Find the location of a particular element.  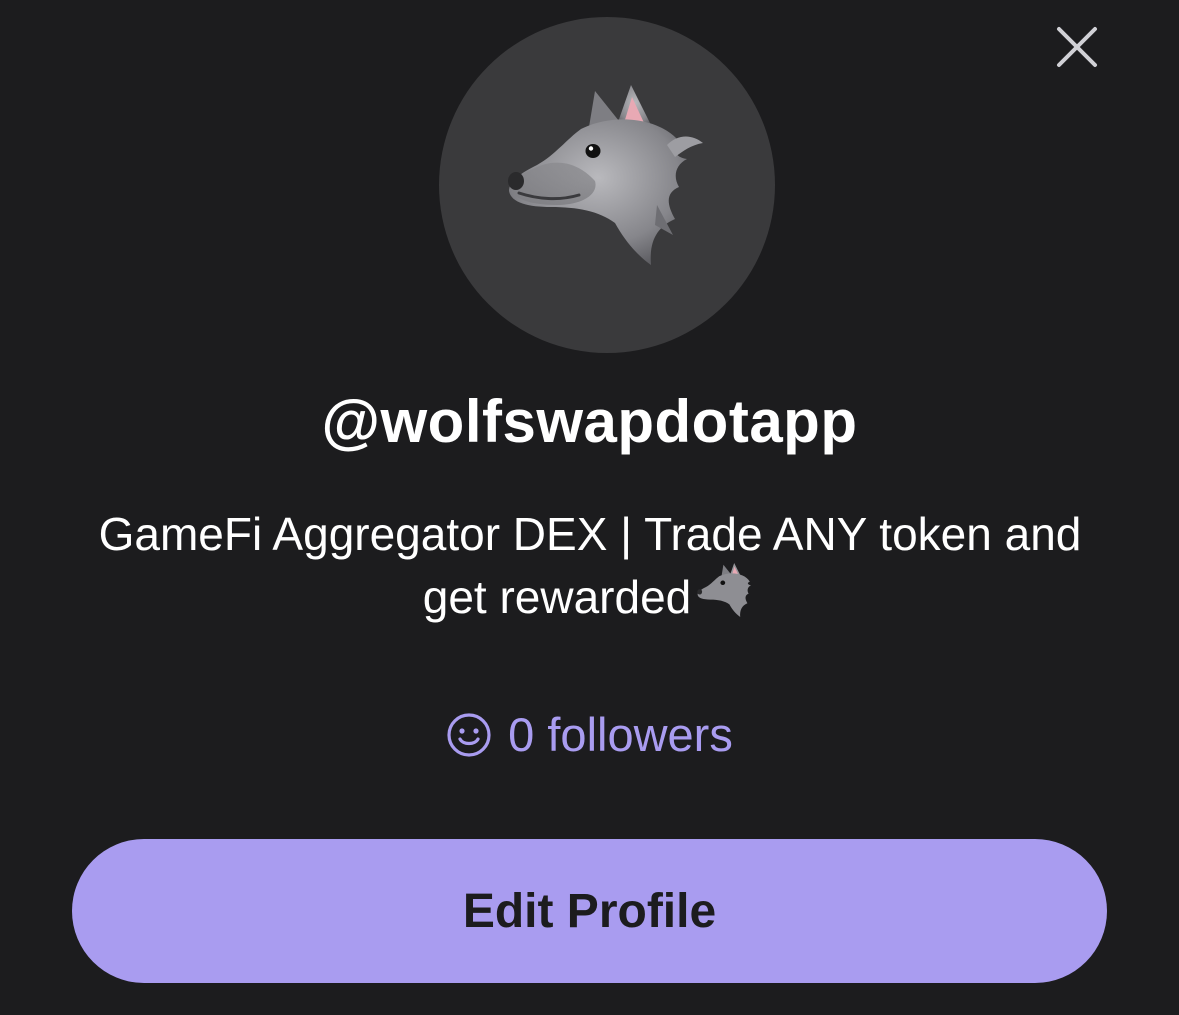

username: @wolfswapdotapp is located at coordinates (589, 421).